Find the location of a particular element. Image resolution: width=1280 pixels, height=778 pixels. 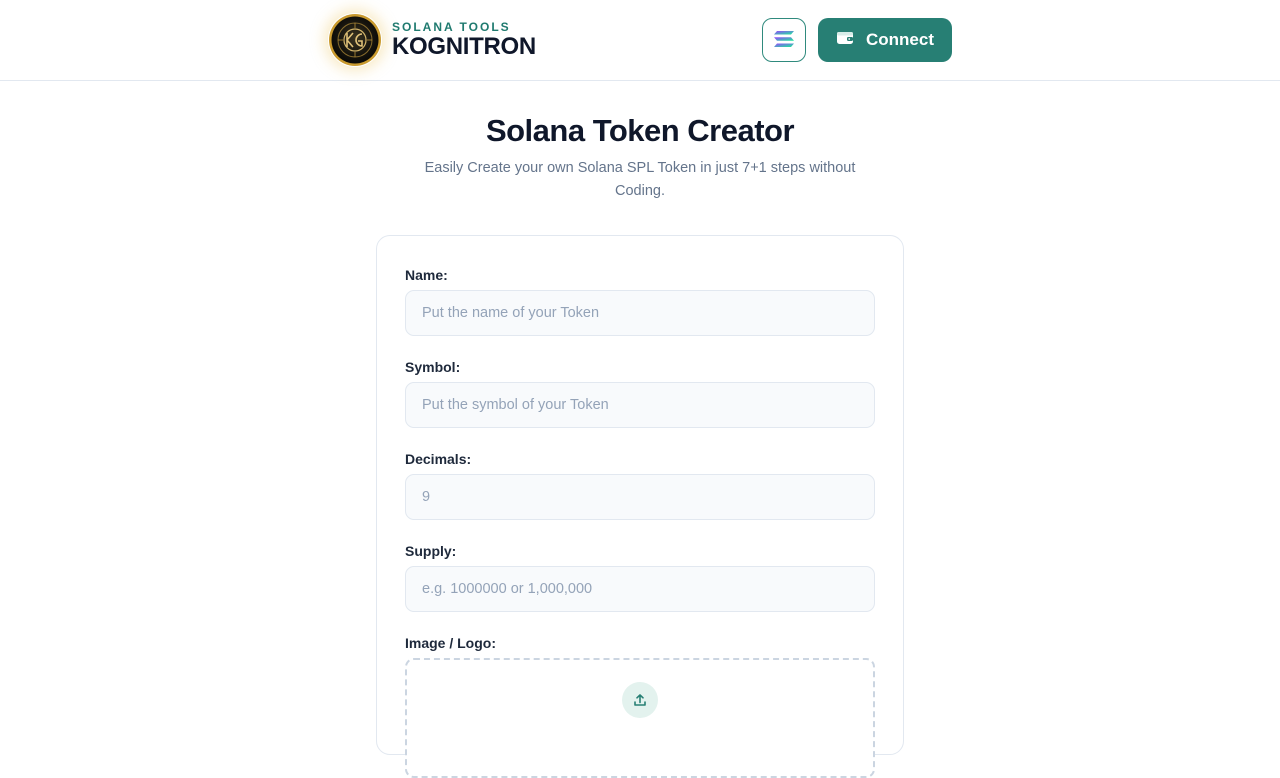

brand: SOLANA TOOLS KOGNITRON is located at coordinates (432, 40).